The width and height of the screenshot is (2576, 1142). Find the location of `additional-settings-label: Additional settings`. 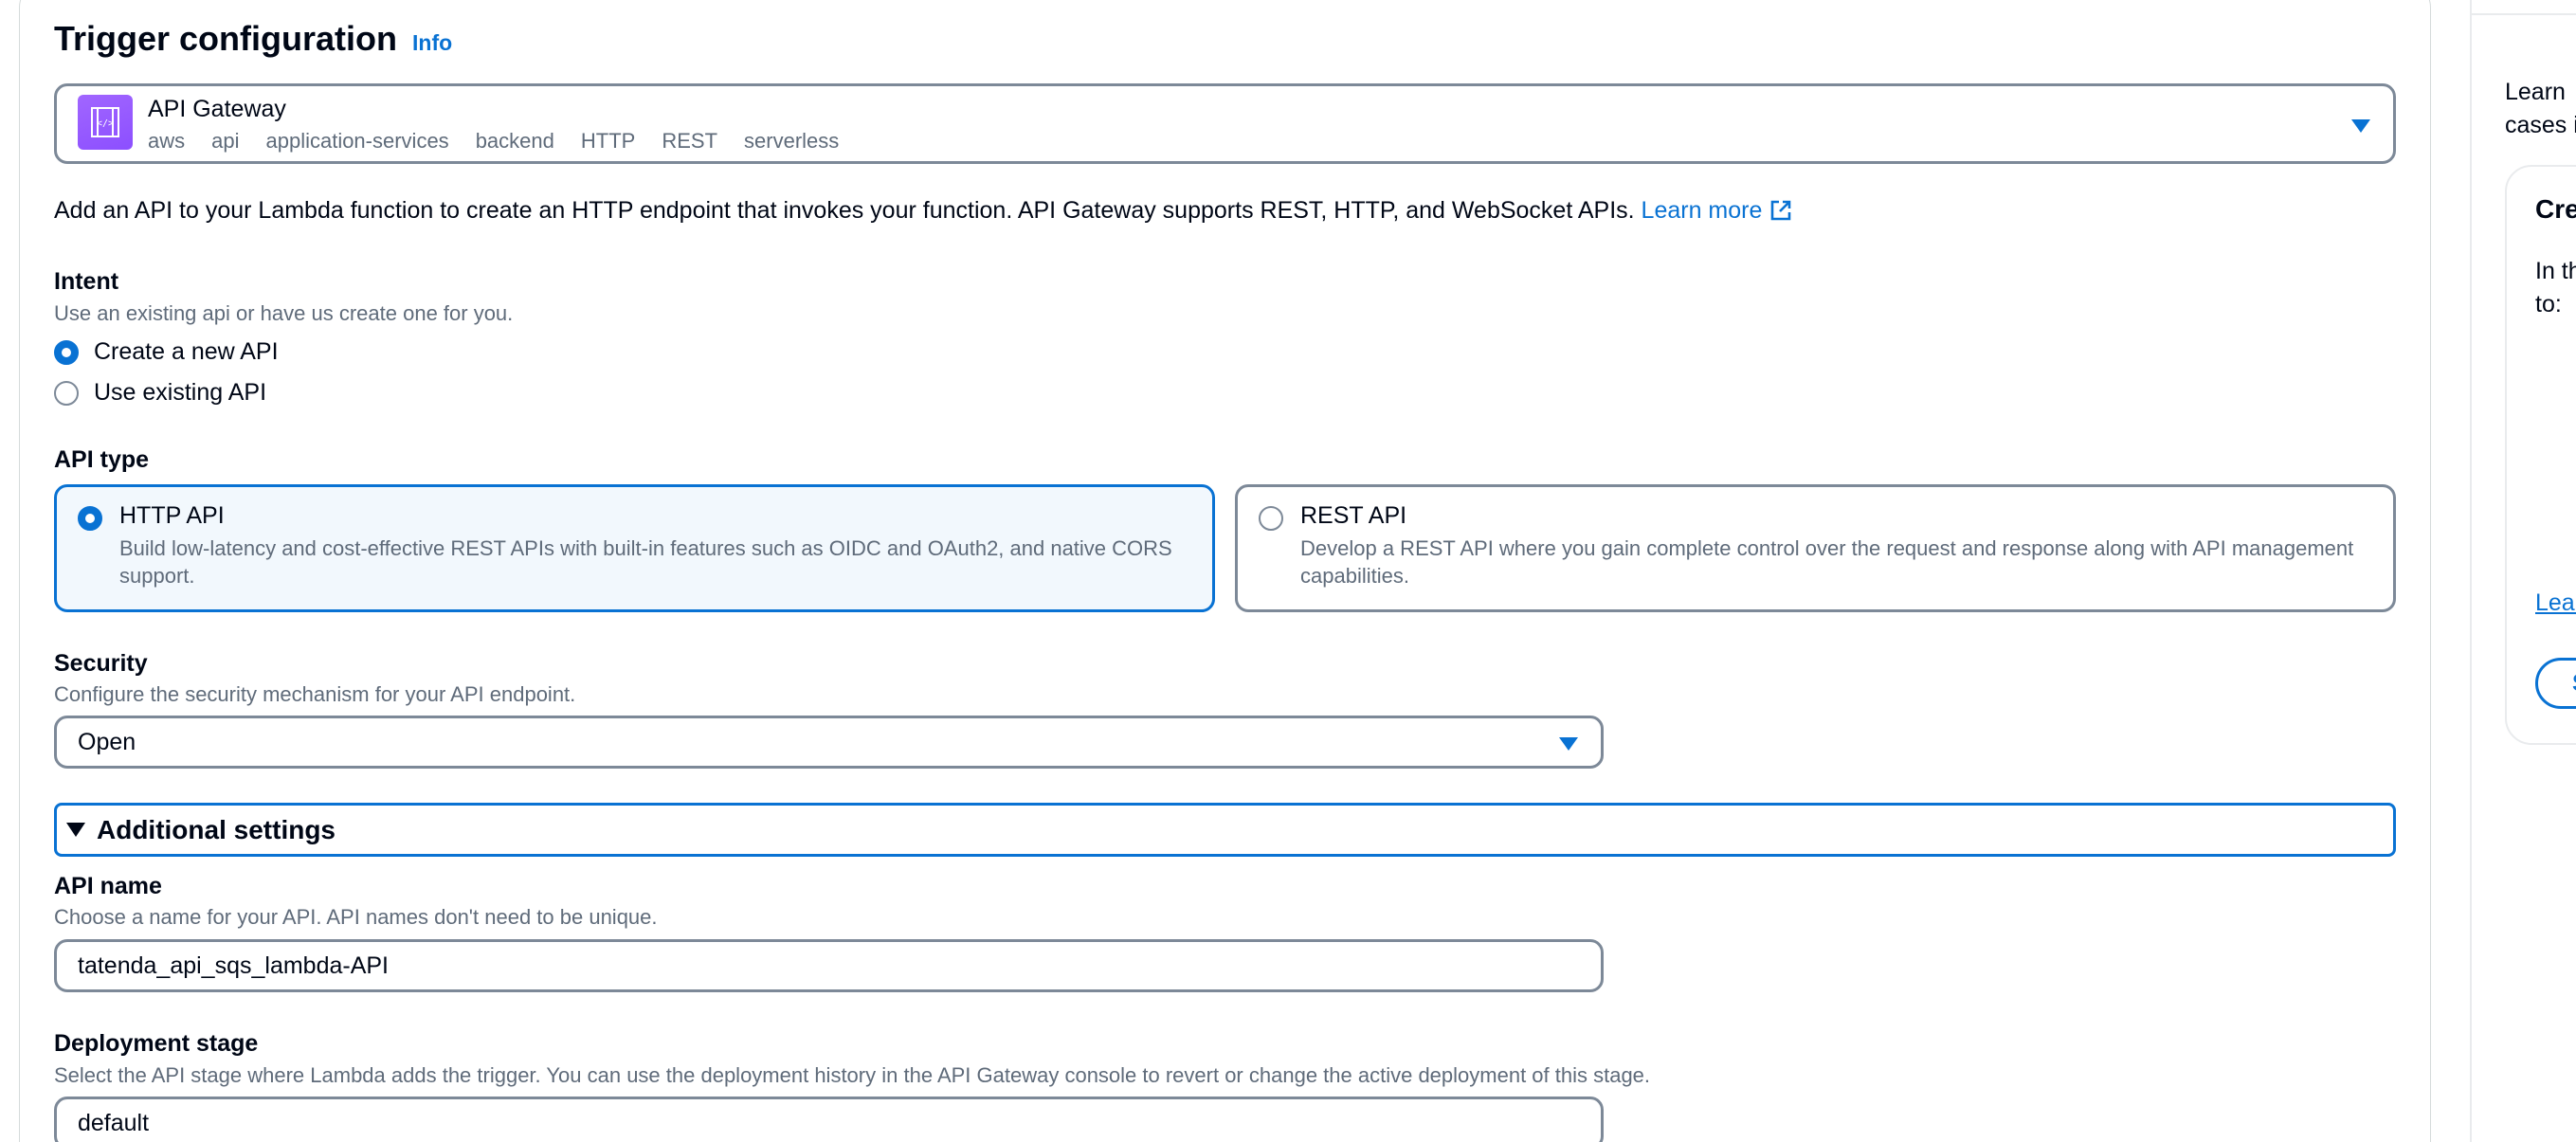

additional-settings-label: Additional settings is located at coordinates (216, 829).